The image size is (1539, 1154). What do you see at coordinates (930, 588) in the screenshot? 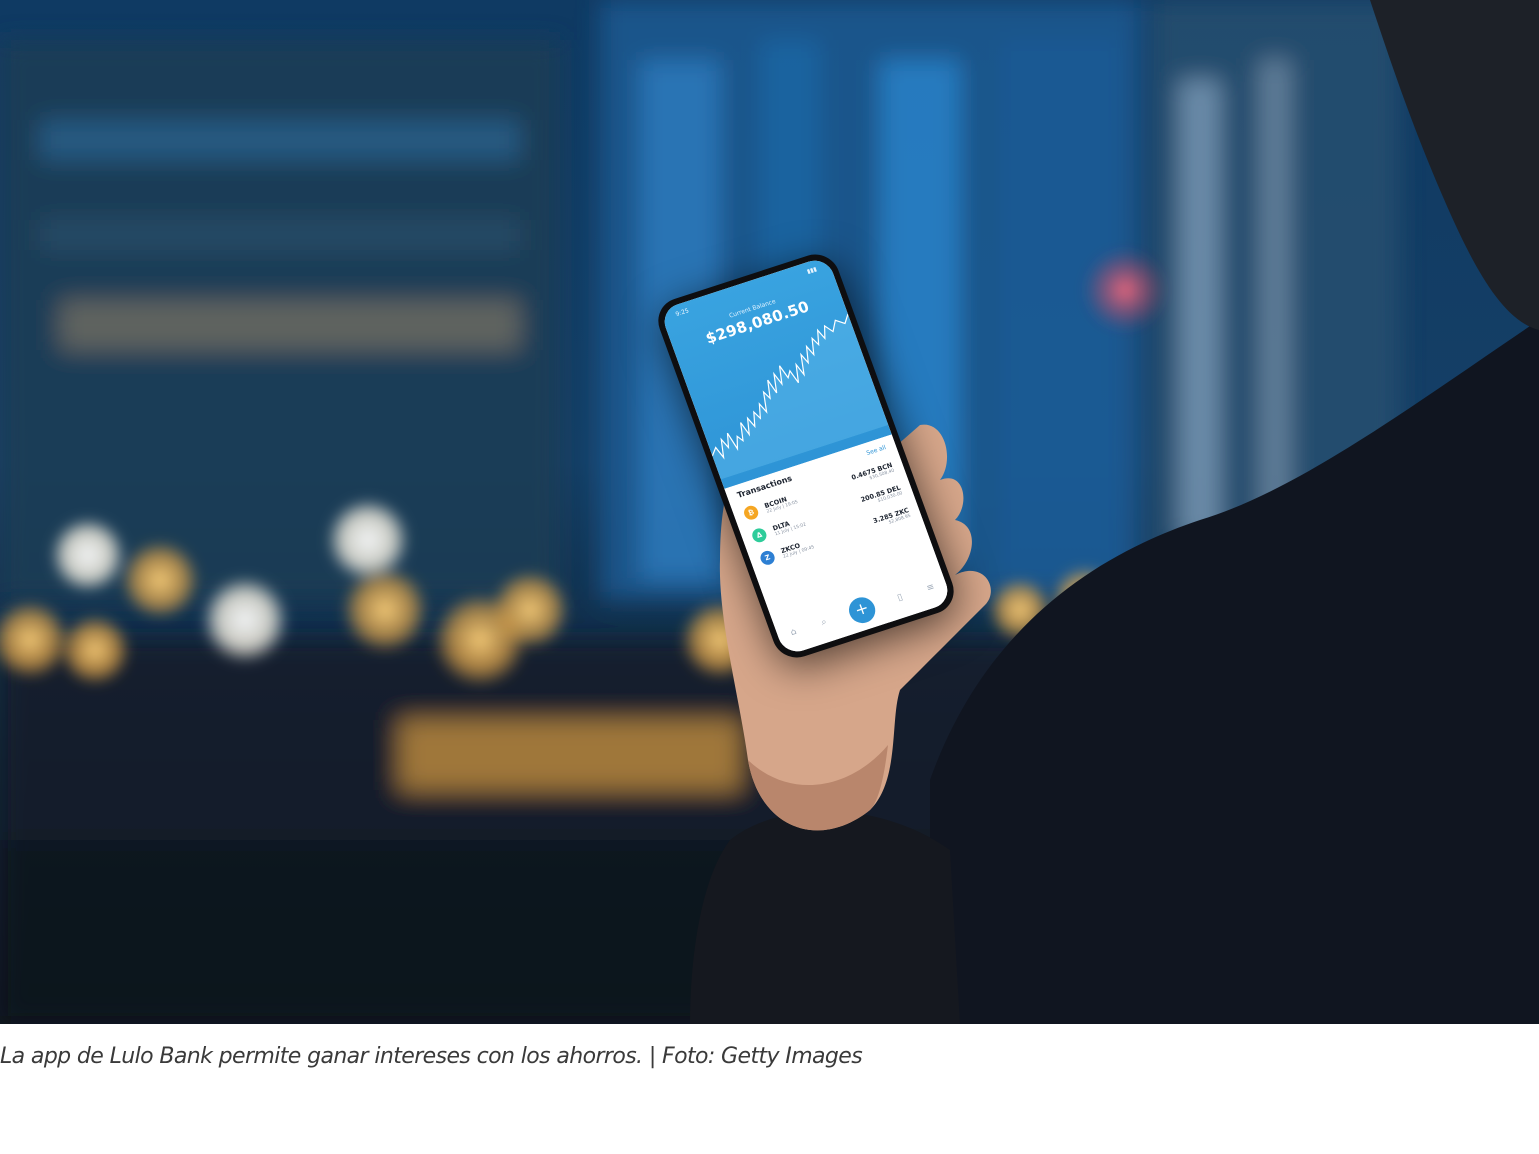
I see `menu-icon: ≡` at bounding box center [930, 588].